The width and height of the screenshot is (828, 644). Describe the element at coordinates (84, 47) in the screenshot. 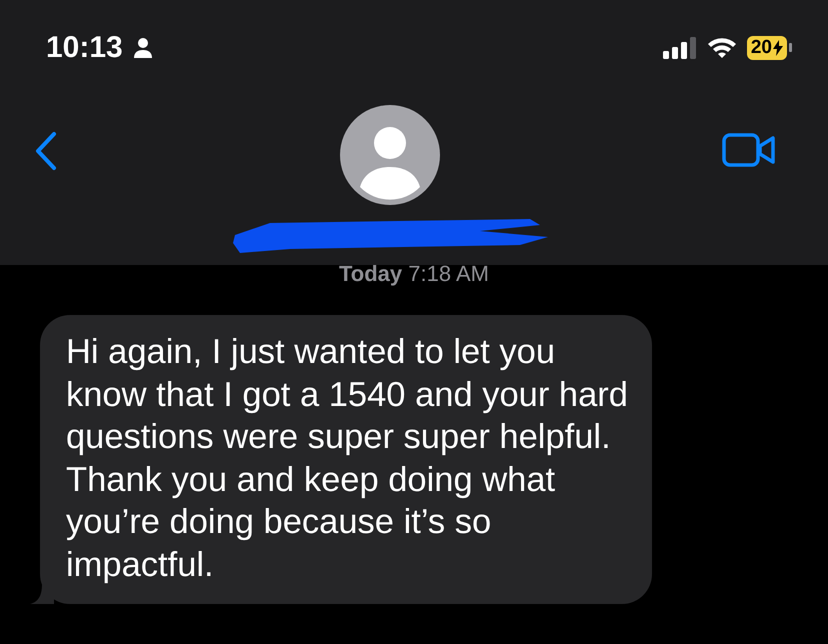

I see `status-time: 10:13` at that location.